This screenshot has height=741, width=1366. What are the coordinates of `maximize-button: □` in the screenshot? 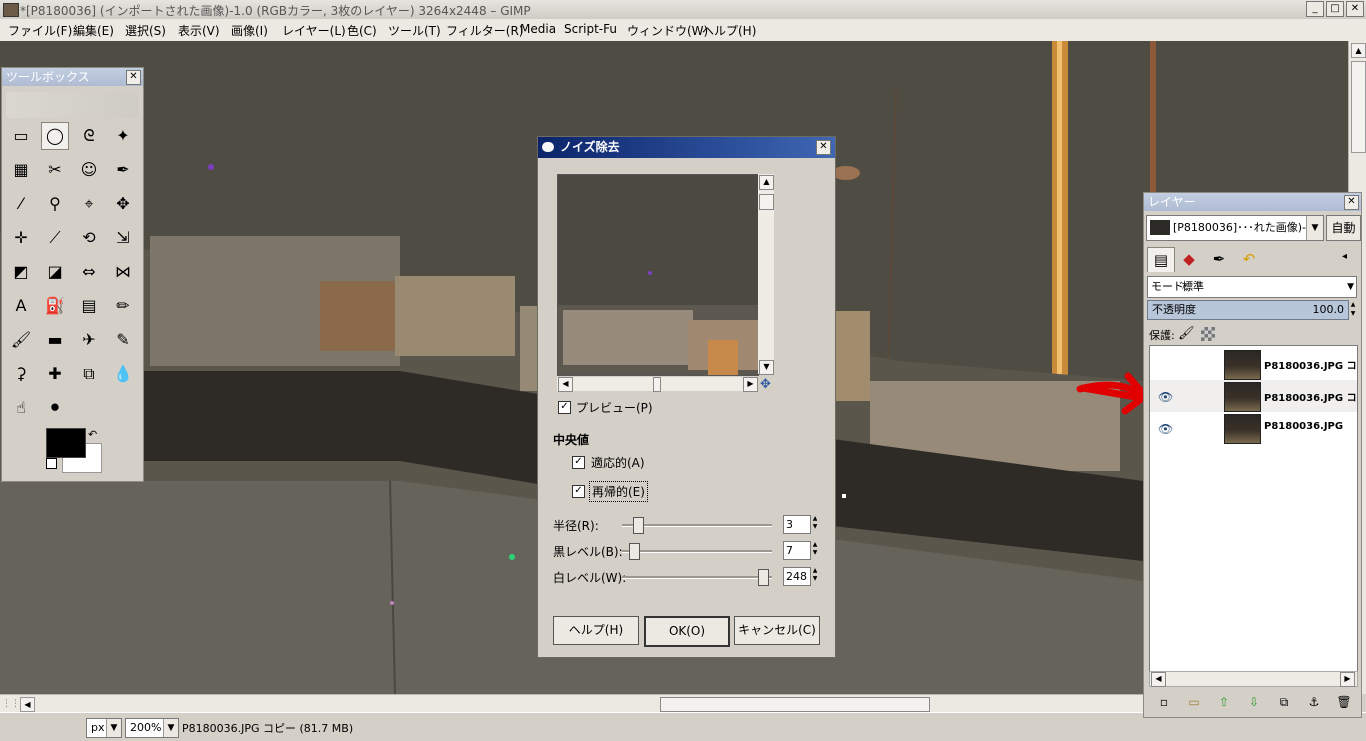 It's located at (1335, 9).